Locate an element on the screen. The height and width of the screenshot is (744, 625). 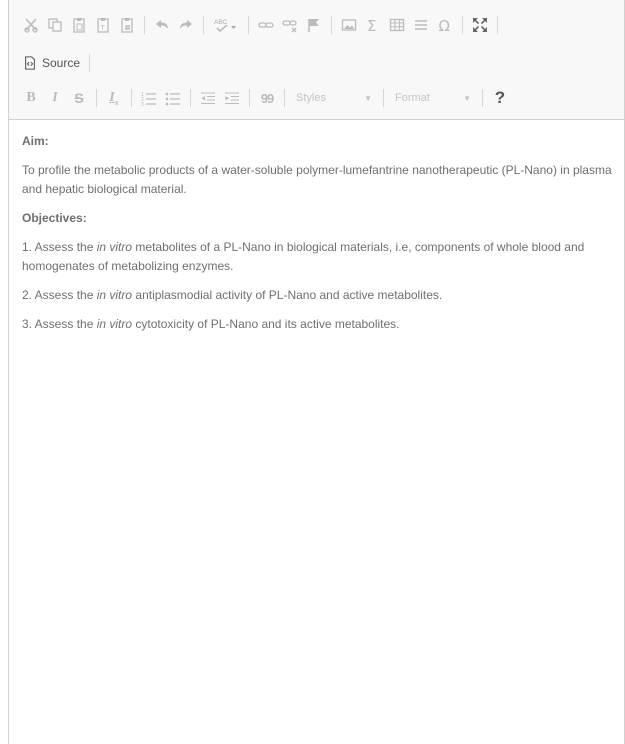
strike-button: S is located at coordinates (79, 98).